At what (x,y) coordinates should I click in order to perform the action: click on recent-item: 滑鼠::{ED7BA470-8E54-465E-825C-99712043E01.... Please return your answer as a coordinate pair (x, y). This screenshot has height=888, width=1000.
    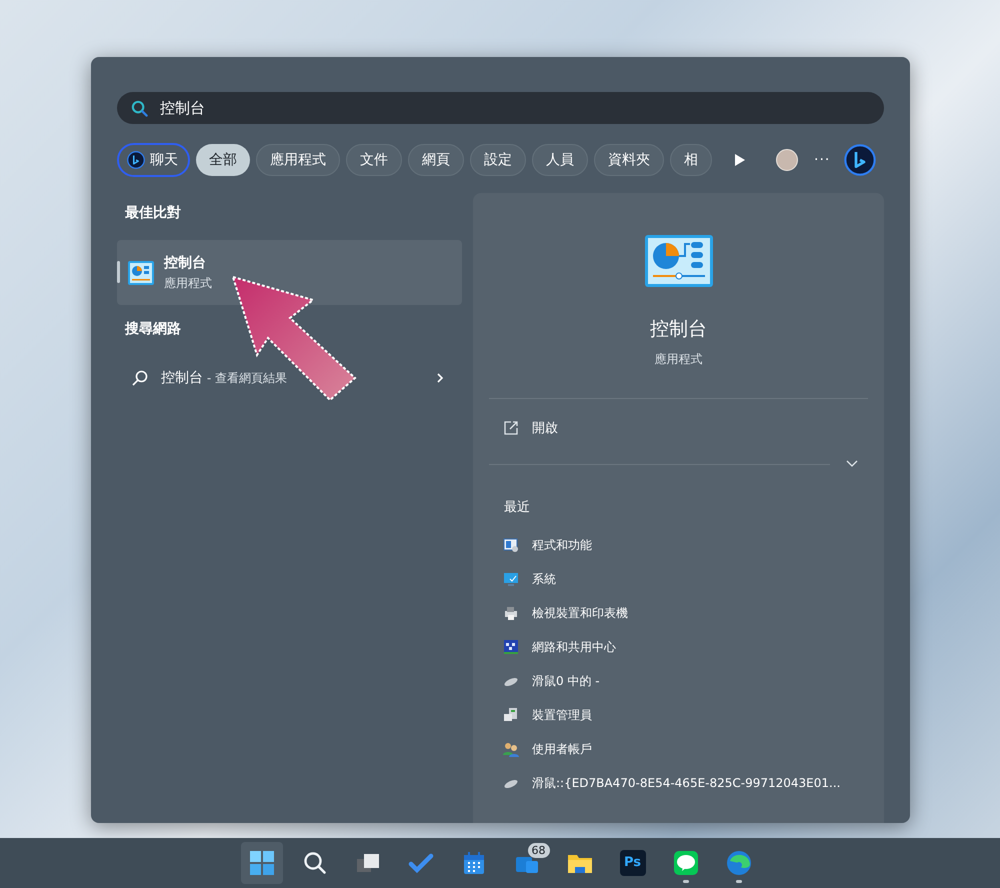
    Looking at the image, I should click on (678, 783).